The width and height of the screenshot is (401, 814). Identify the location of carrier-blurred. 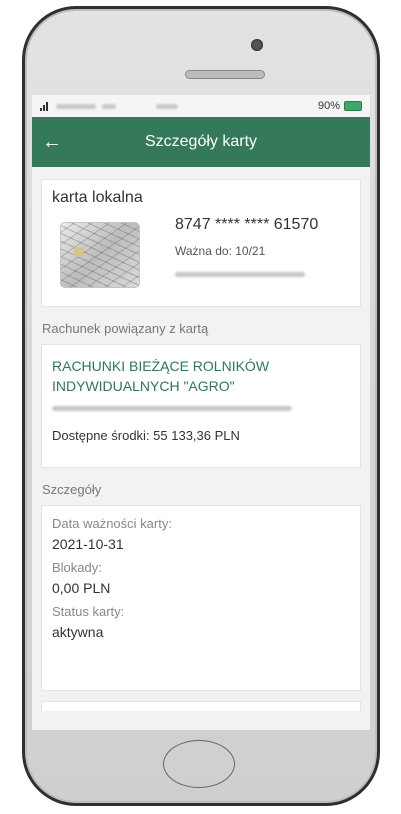
(76, 106).